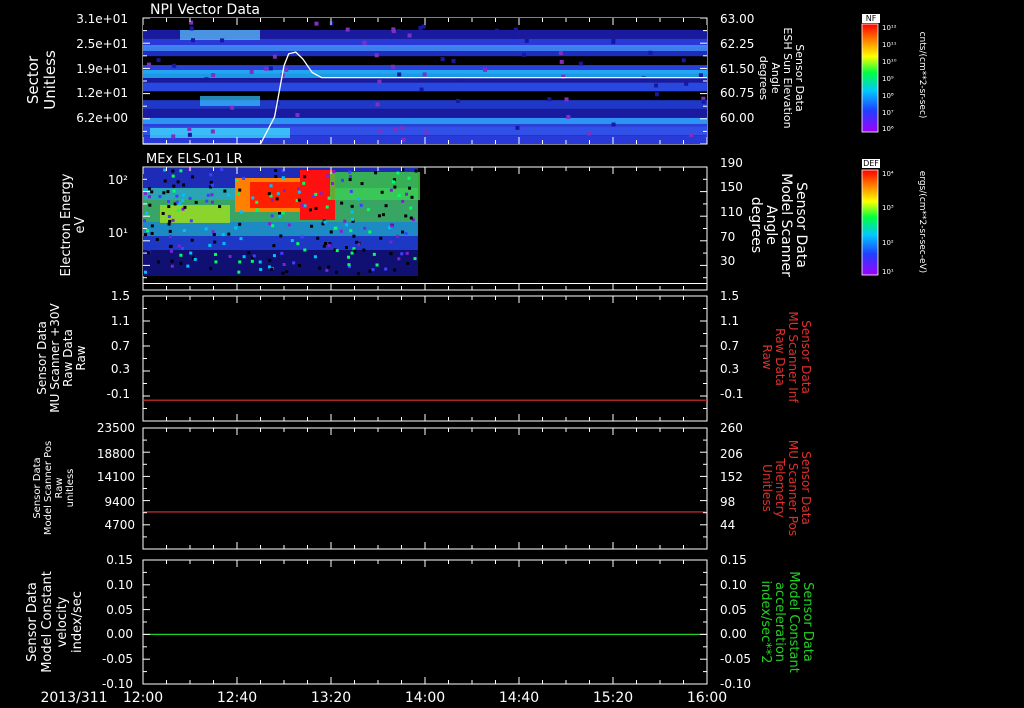 The image size is (1024, 708). Describe the element at coordinates (117, 659) in the screenshot. I see `const-ytick-5: -0.05` at that location.